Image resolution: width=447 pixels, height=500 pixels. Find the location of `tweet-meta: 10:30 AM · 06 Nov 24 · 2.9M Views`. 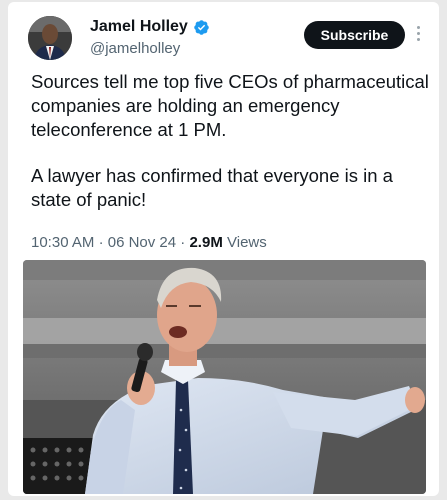

tweet-meta: 10:30 AM · 06 Nov 24 · 2.9M Views is located at coordinates (149, 242).